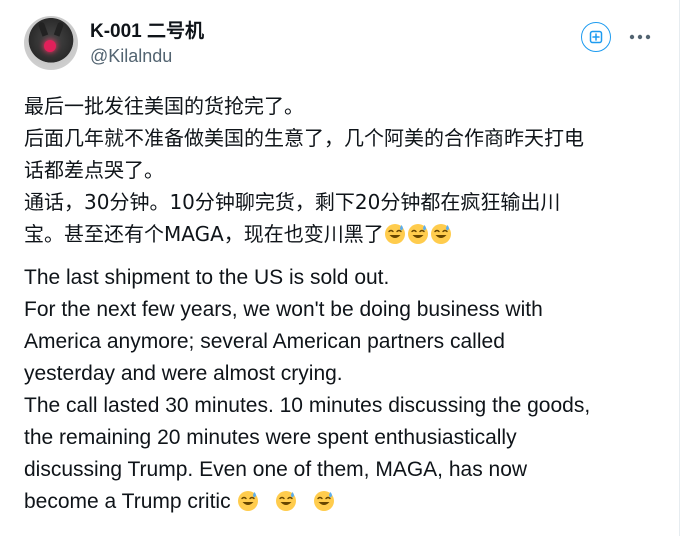  I want to click on avatar-horn-left, so click(43, 29).